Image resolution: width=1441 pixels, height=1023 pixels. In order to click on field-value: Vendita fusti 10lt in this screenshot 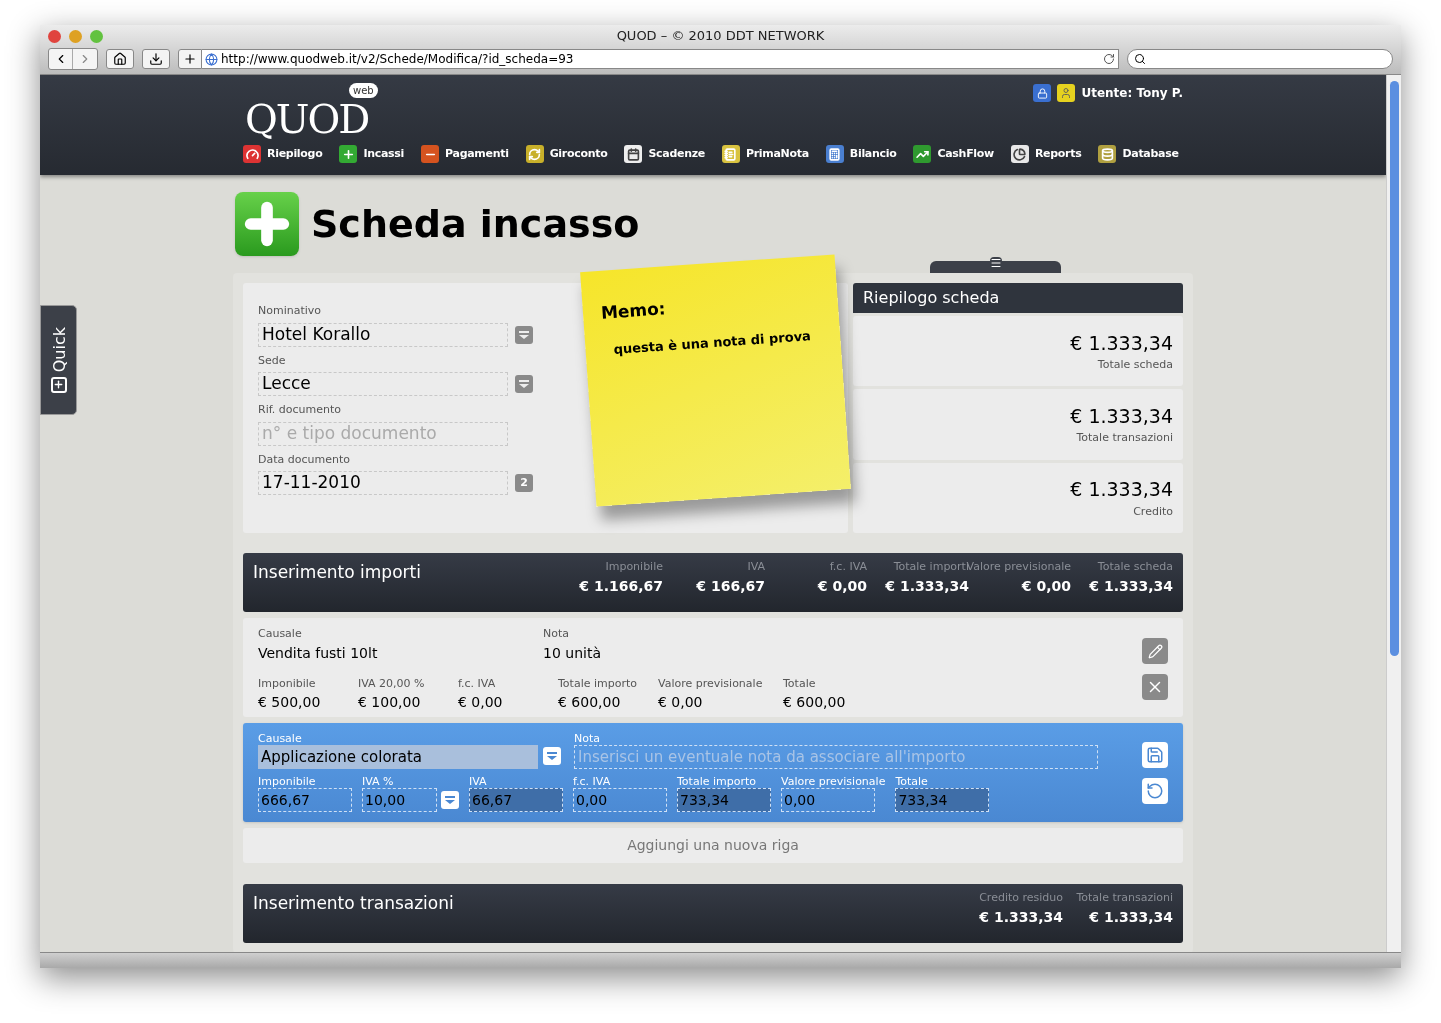, I will do `click(318, 653)`.